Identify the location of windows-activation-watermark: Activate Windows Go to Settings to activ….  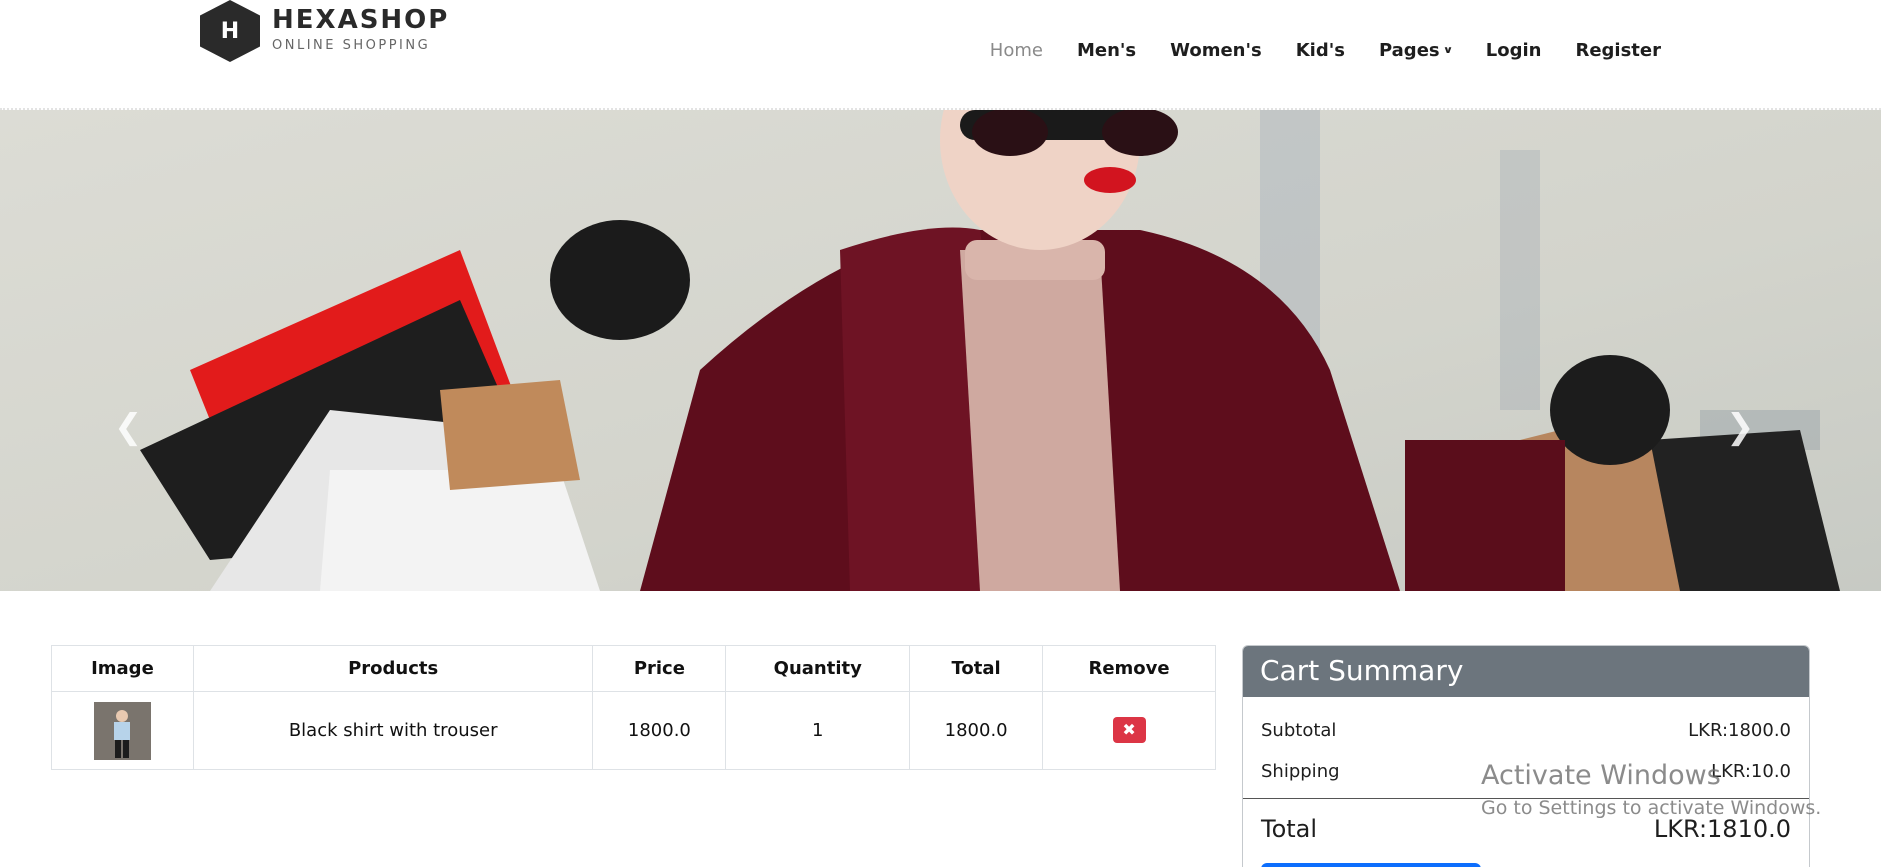
(1651, 789).